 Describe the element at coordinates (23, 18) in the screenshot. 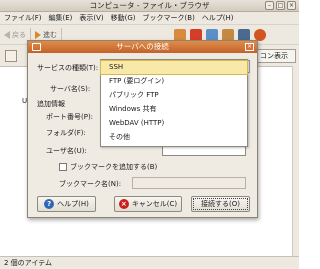

I see `menu-file: ファイル(F)` at that location.